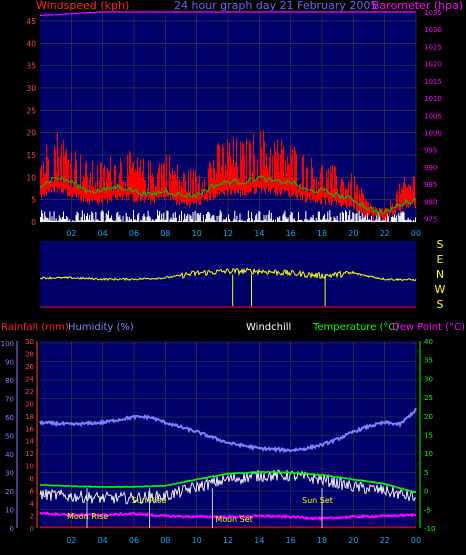 The height and width of the screenshot is (555, 466). I want to click on right-tick-label: 990, so click(430, 168).